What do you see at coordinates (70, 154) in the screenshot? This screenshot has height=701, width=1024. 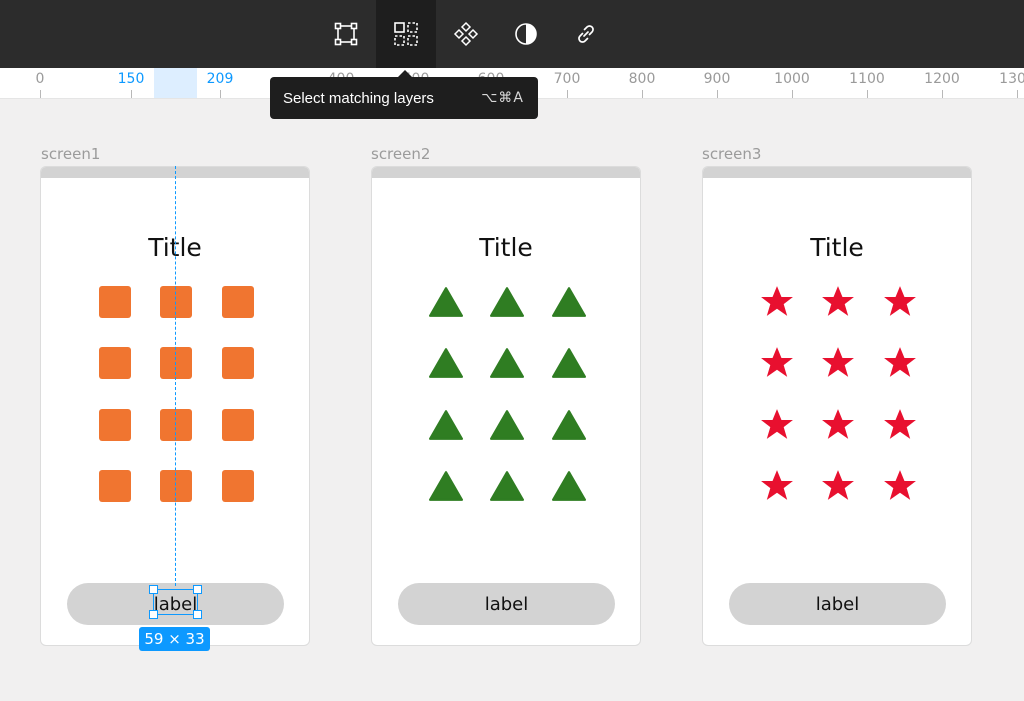 I see `frame-label-screen1: screen1` at bounding box center [70, 154].